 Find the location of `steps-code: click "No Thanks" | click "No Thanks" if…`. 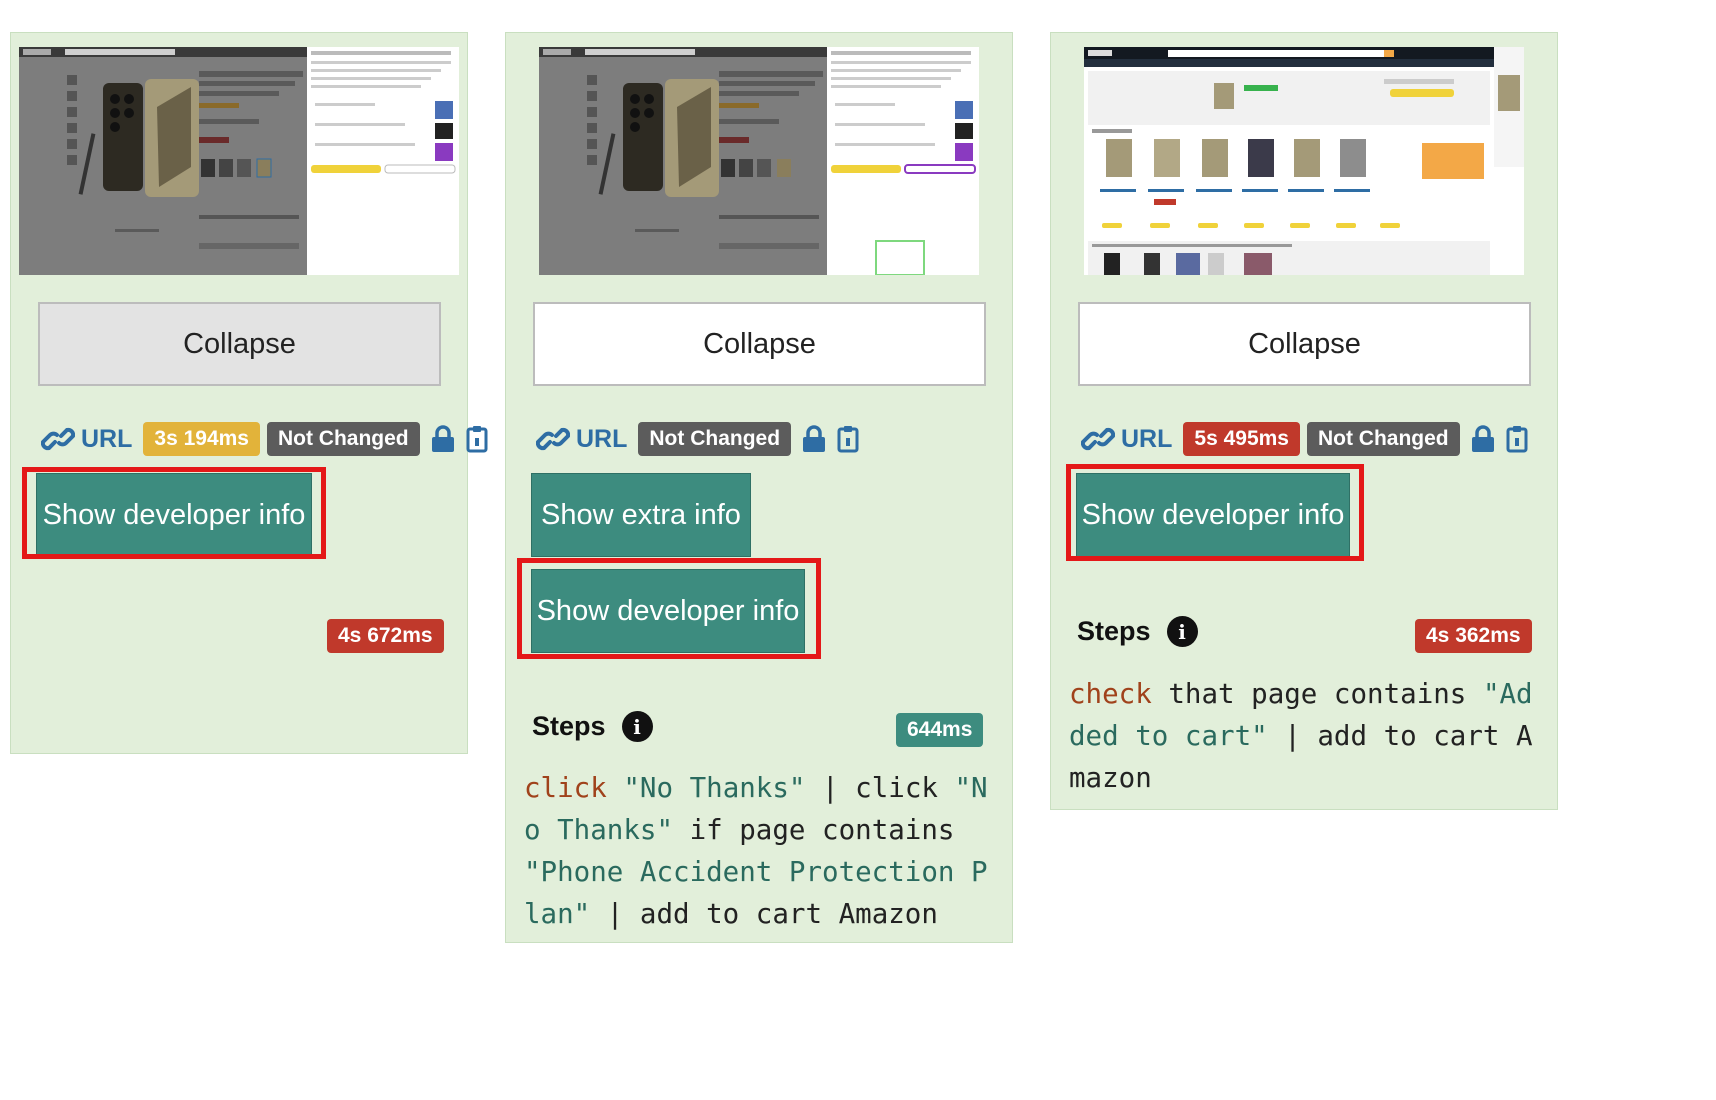

steps-code: click "No Thanks" | click "No Thanks" if… is located at coordinates (759, 851).